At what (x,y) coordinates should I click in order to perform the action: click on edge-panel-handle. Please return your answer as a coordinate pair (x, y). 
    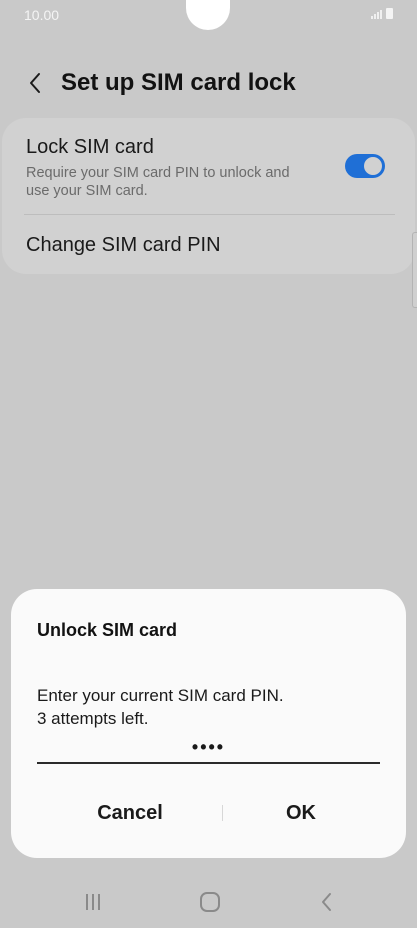
    Looking at the image, I should click on (414, 270).